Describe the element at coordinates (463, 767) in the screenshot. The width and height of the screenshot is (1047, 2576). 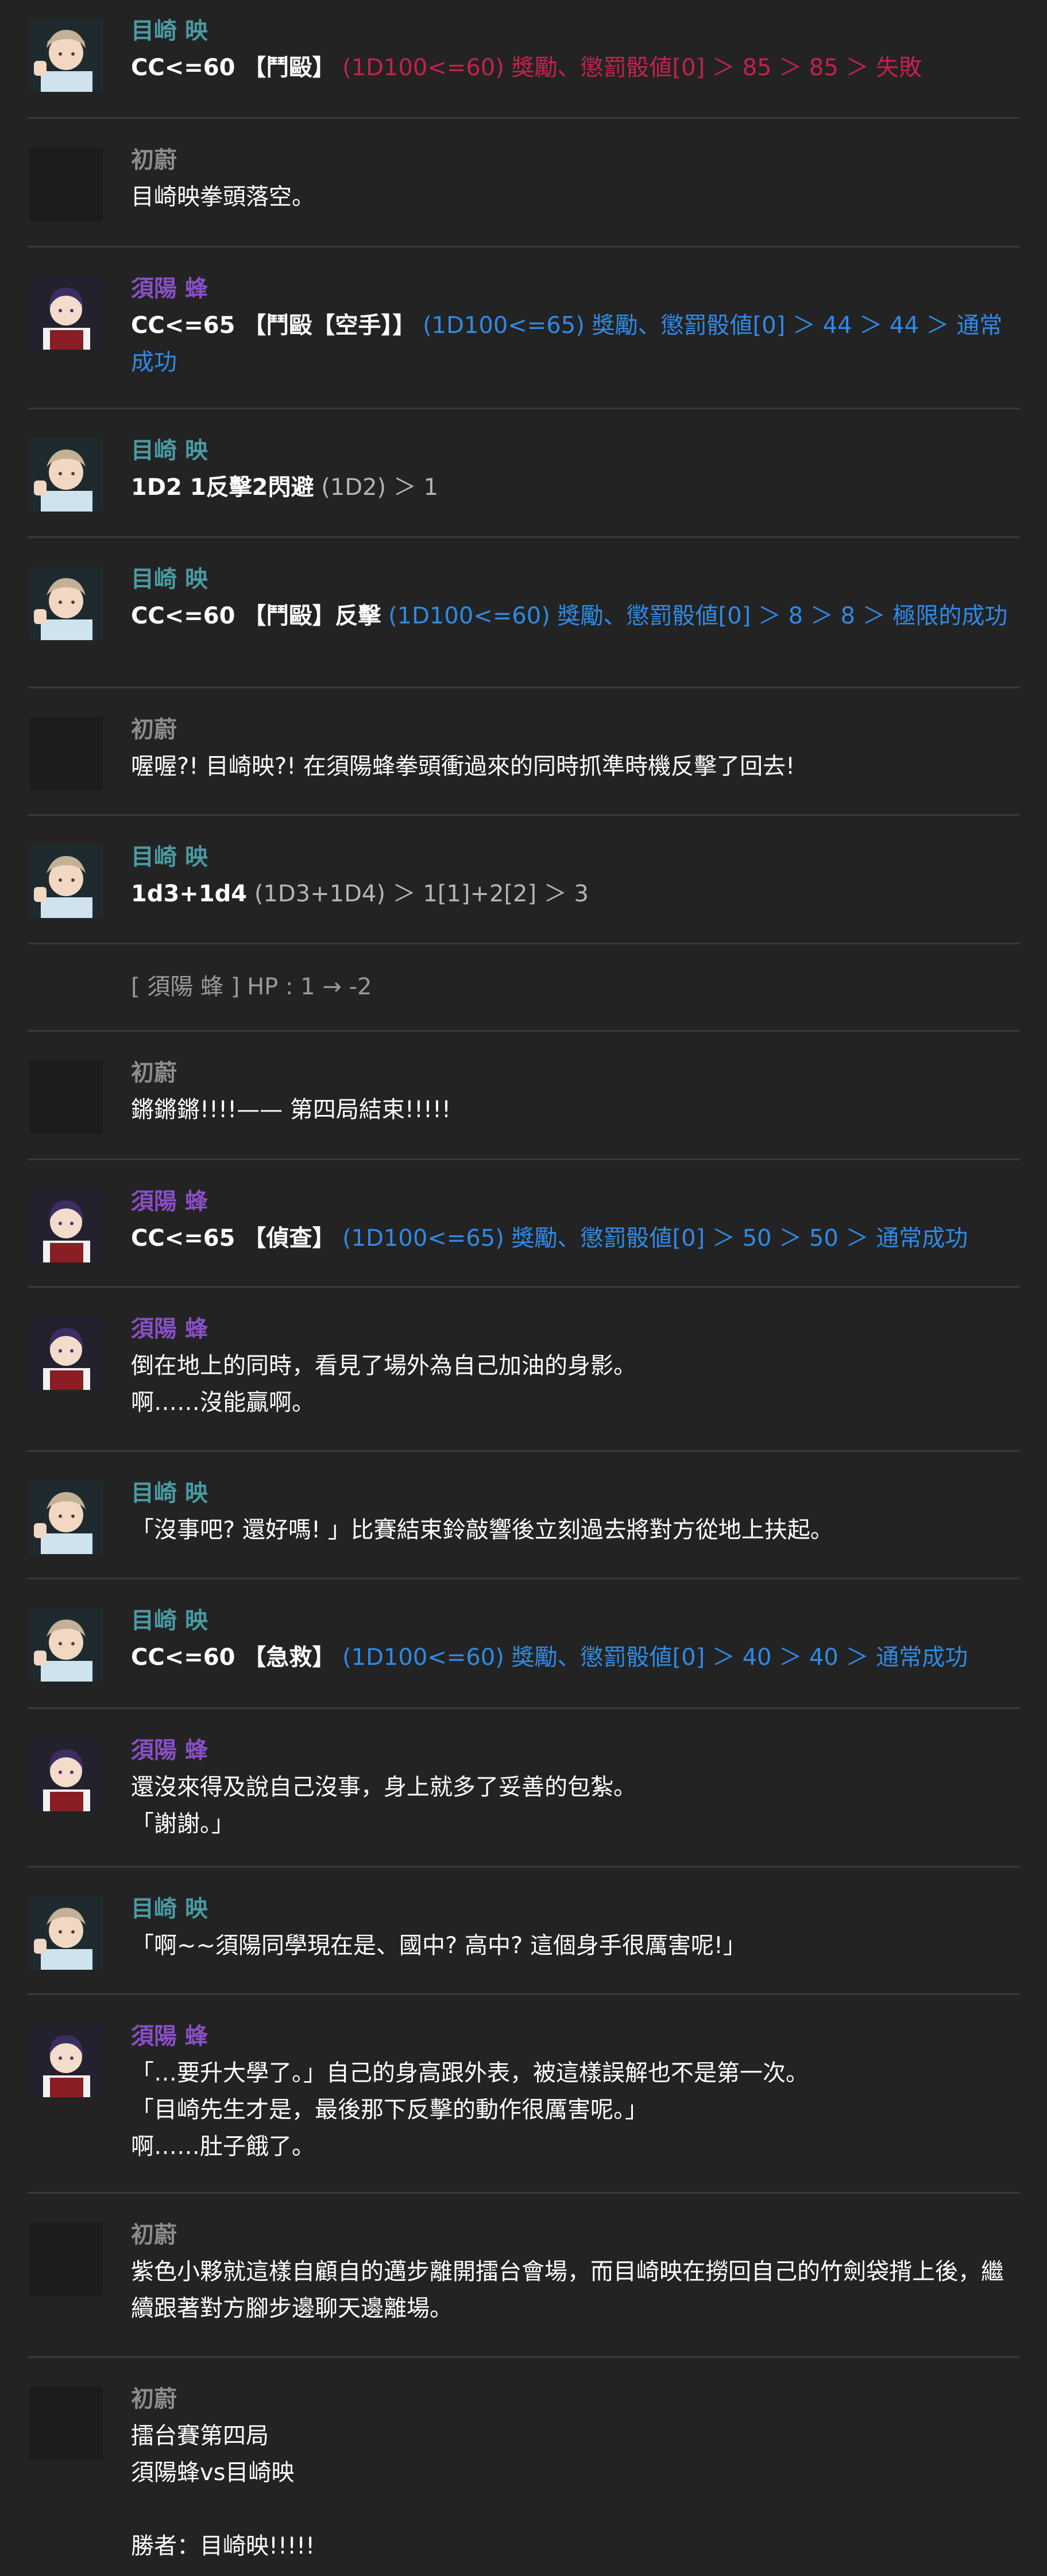
I see `message-text: 喔喔?! 目崎映?! 在須陽蜂拳頭衝過來的同時抓準時機反擊了回去!` at that location.